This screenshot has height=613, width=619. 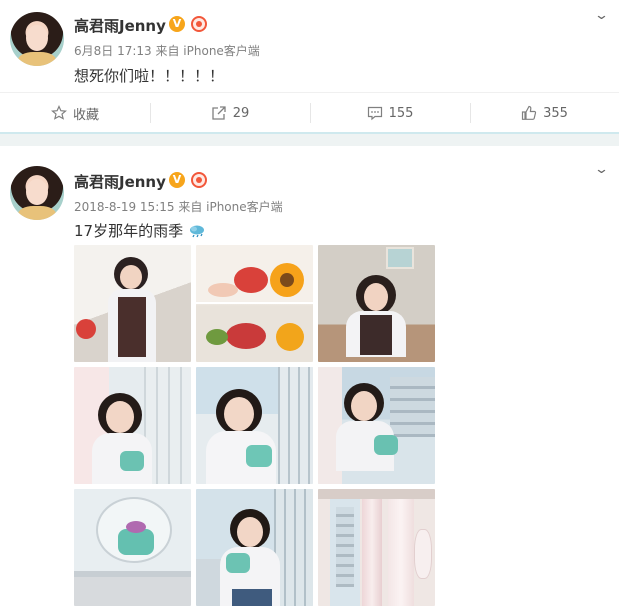 I want to click on favorite-label: 收藏, so click(x=85, y=115).